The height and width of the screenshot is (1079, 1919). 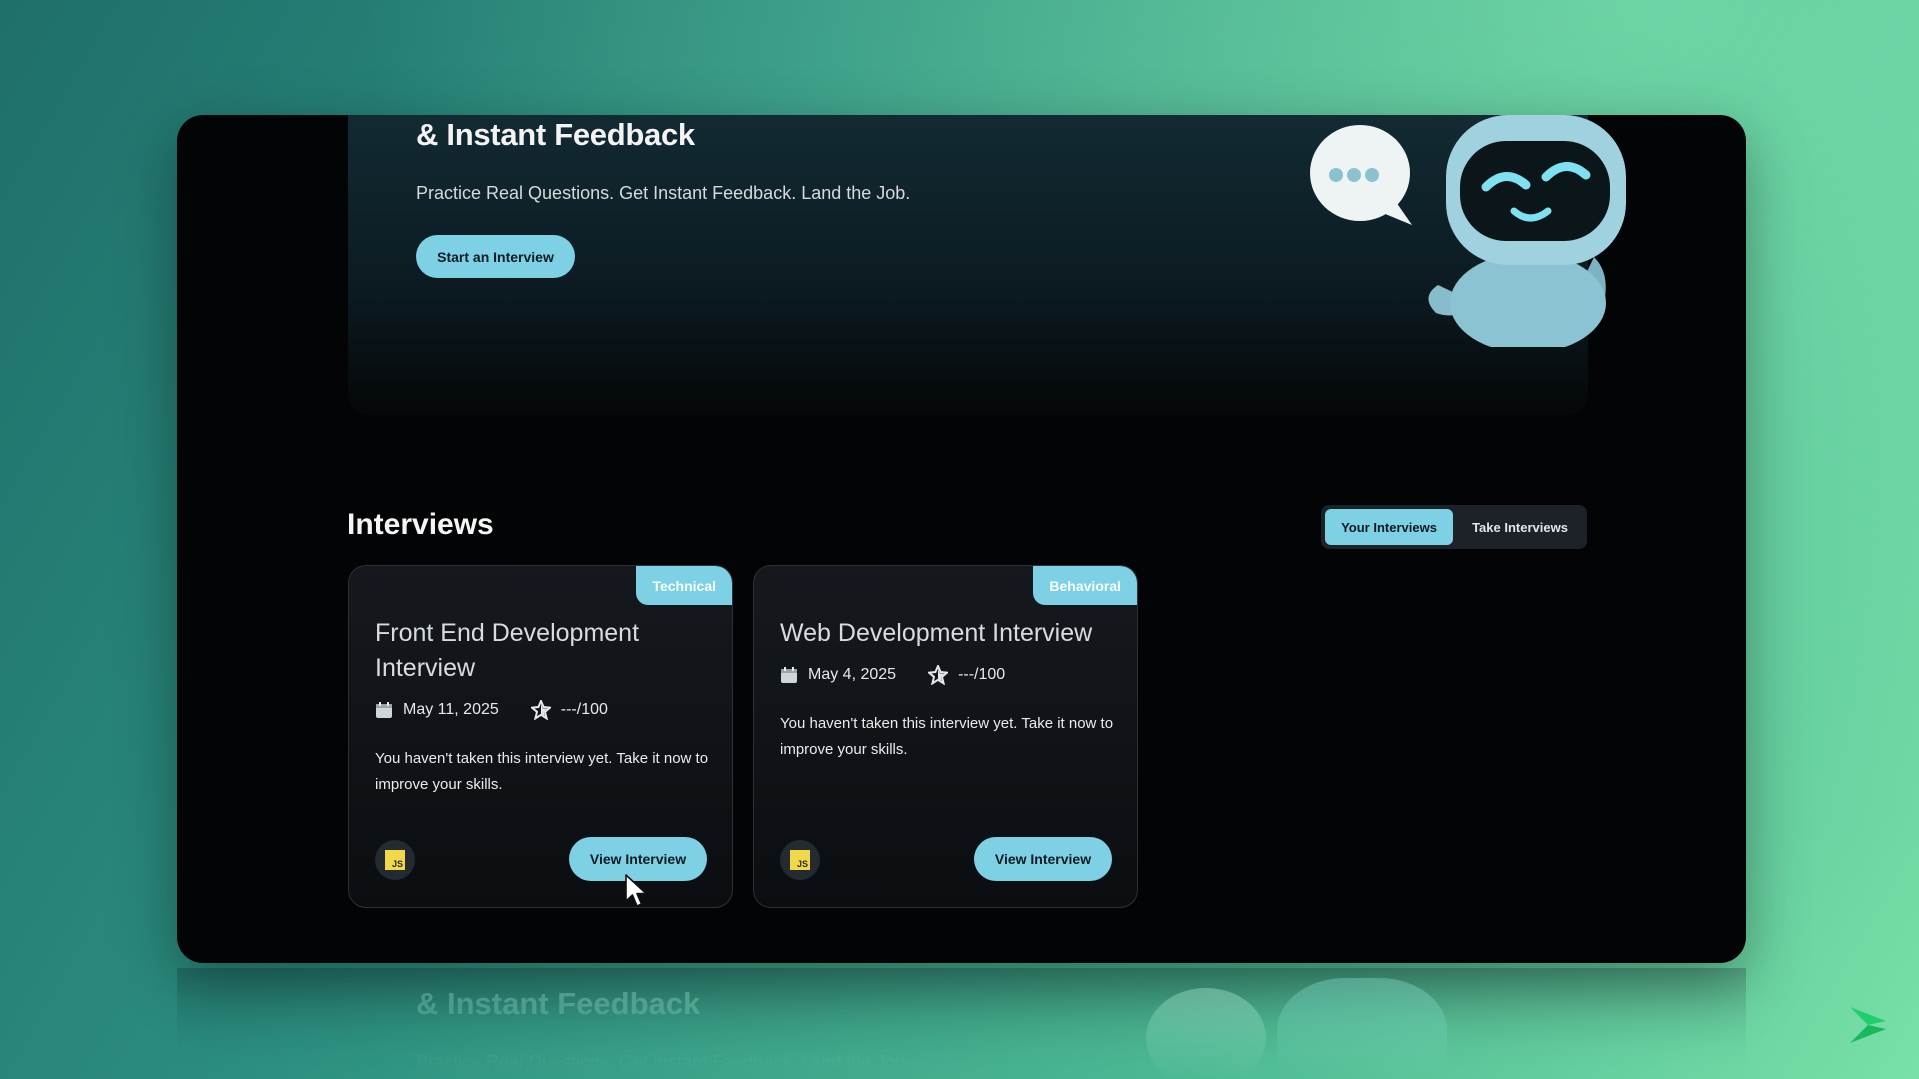 What do you see at coordinates (684, 585) in the screenshot?
I see `interview-type-badge: Technical` at bounding box center [684, 585].